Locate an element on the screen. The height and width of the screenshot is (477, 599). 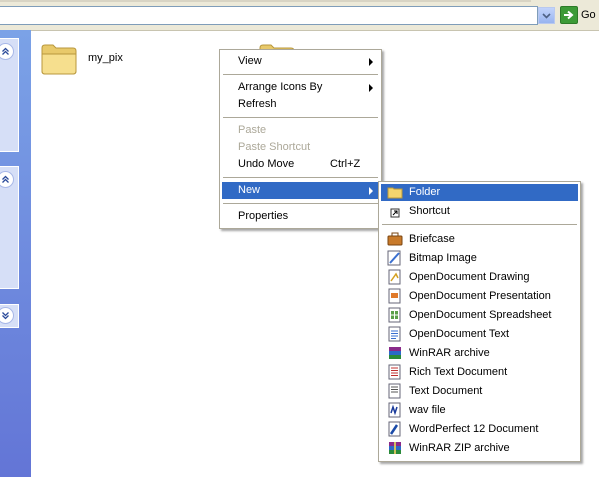
shortcut-icon is located at coordinates (395, 213).